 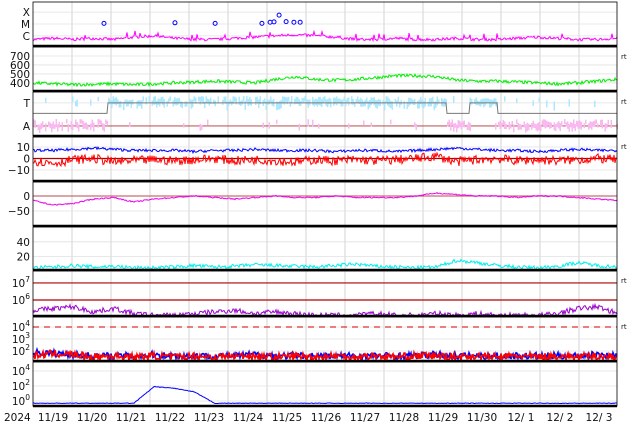 What do you see at coordinates (27, 127) in the screenshot?
I see `y-tick-label: A` at bounding box center [27, 127].